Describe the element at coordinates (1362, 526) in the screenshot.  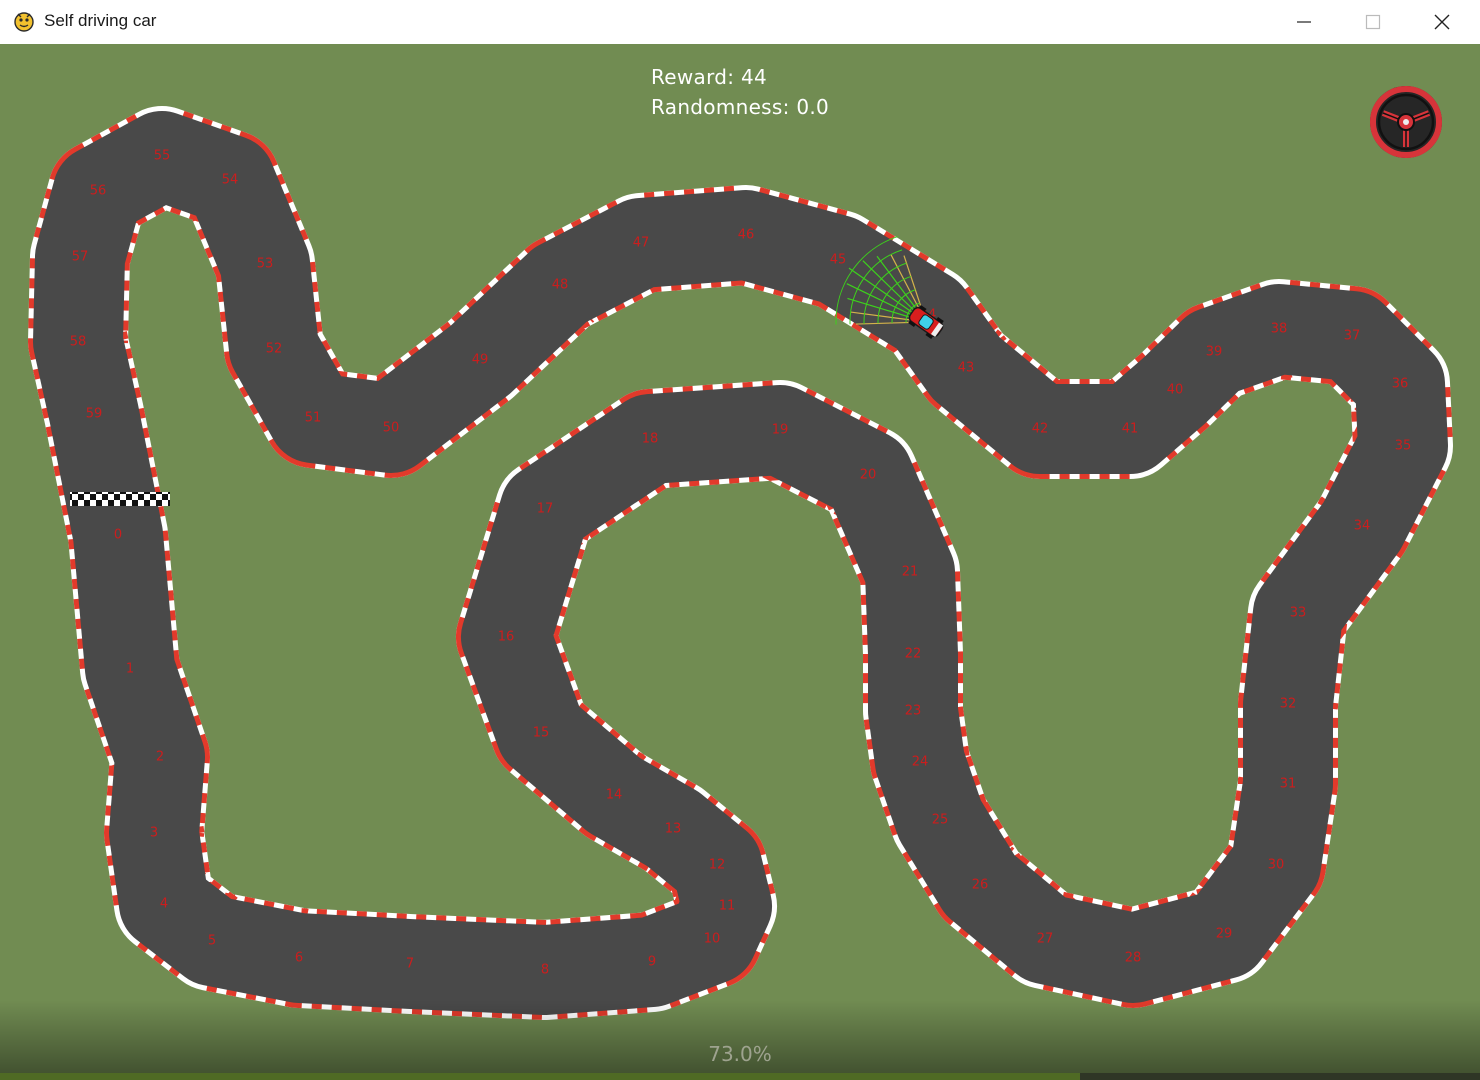
I see `checkpoint-marker: 34` at that location.